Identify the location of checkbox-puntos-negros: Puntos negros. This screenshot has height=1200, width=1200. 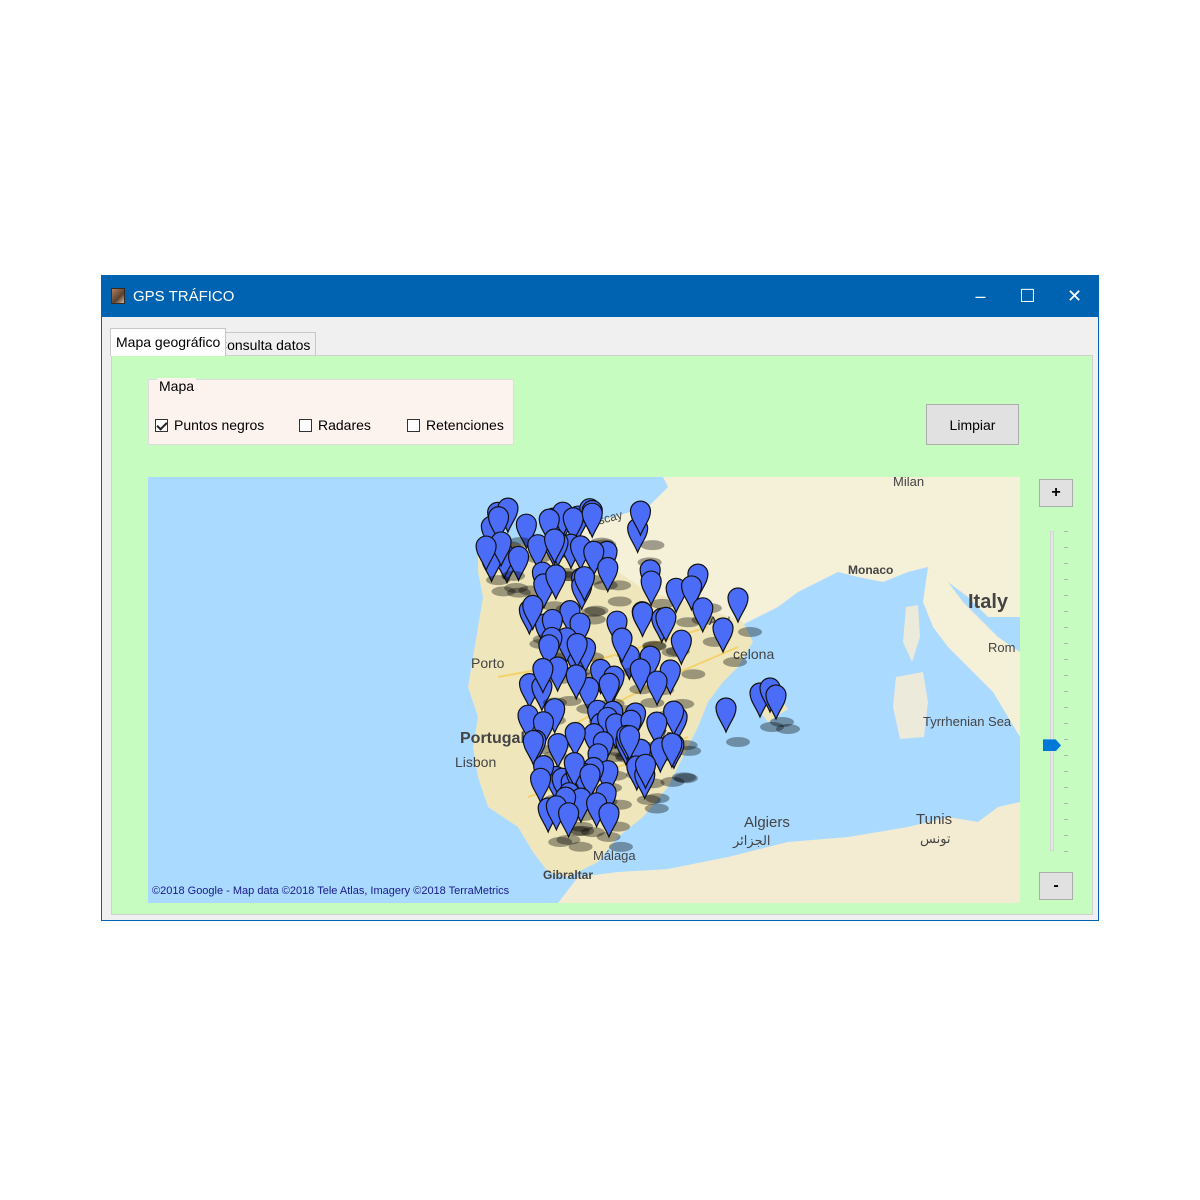
(209, 425).